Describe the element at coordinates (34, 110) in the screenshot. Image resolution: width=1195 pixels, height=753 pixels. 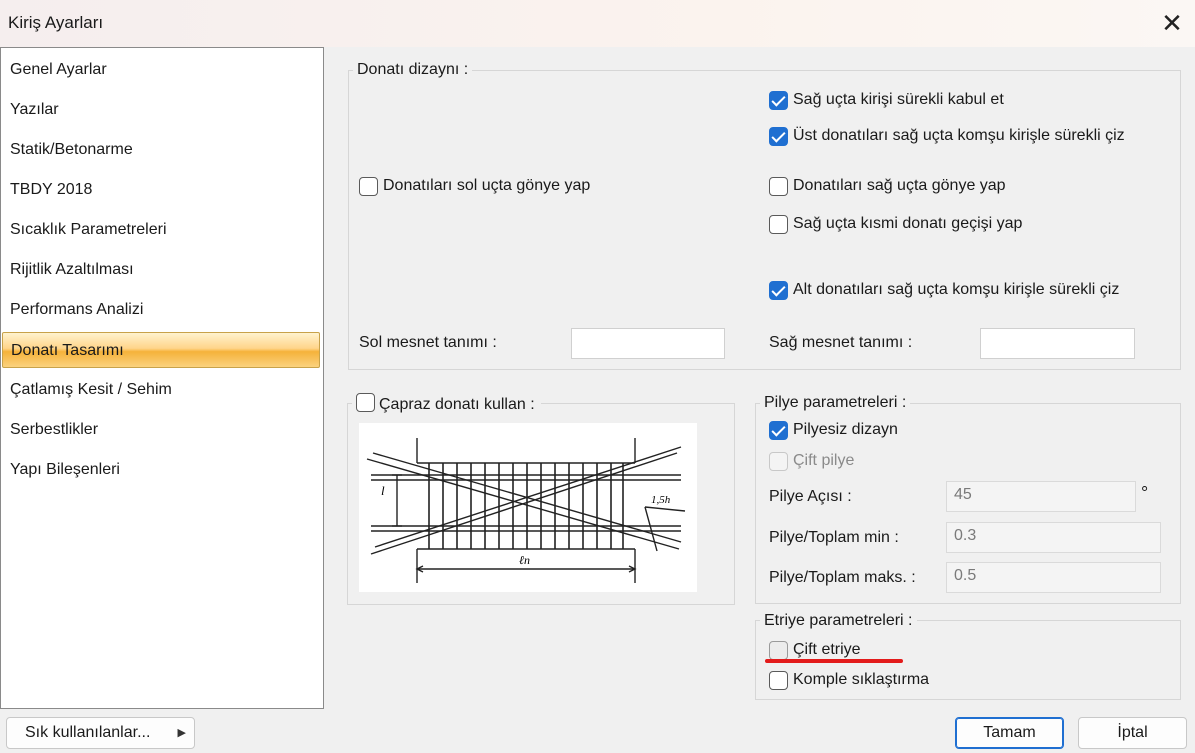
I see `sidebar-item-yazilar: Yazılar` at that location.